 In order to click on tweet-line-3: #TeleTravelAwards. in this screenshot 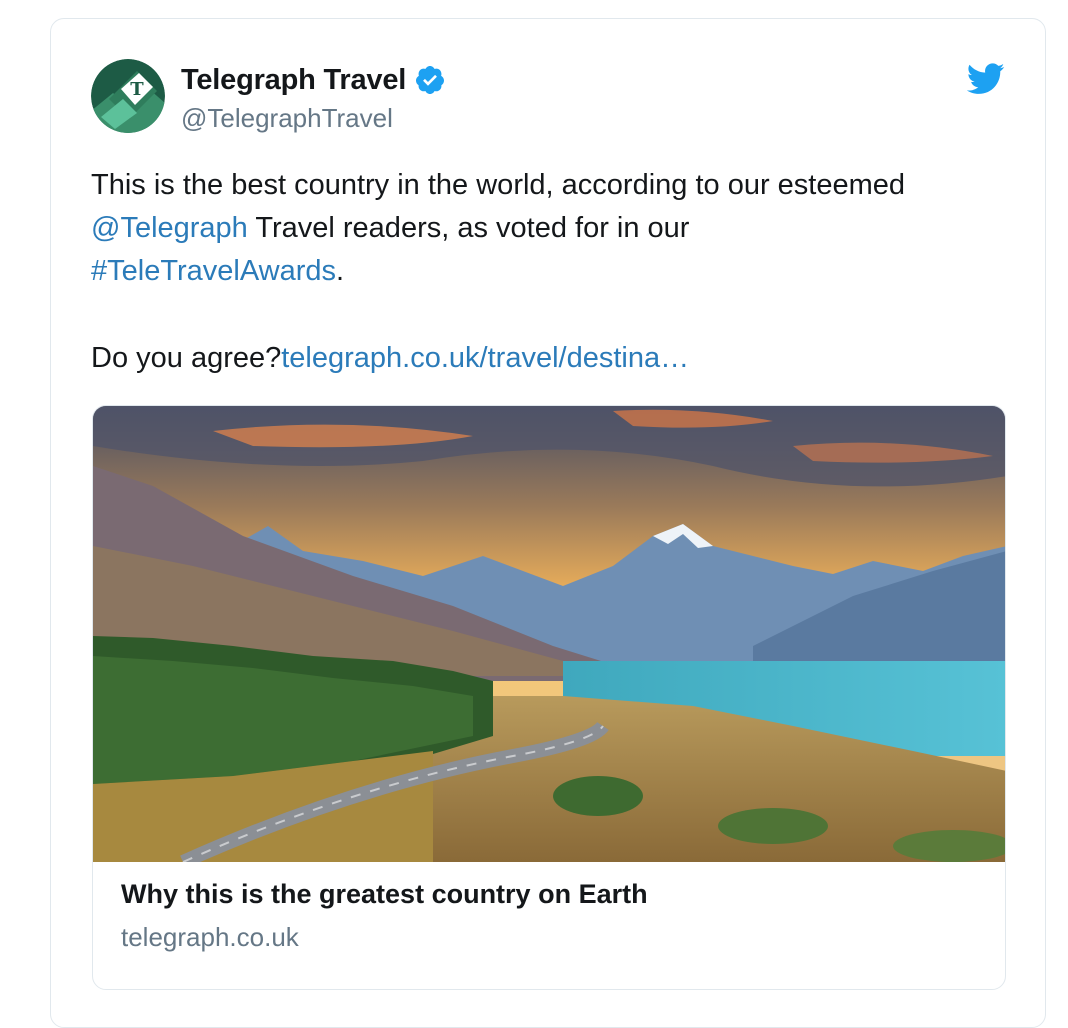, I will do `click(541, 271)`.